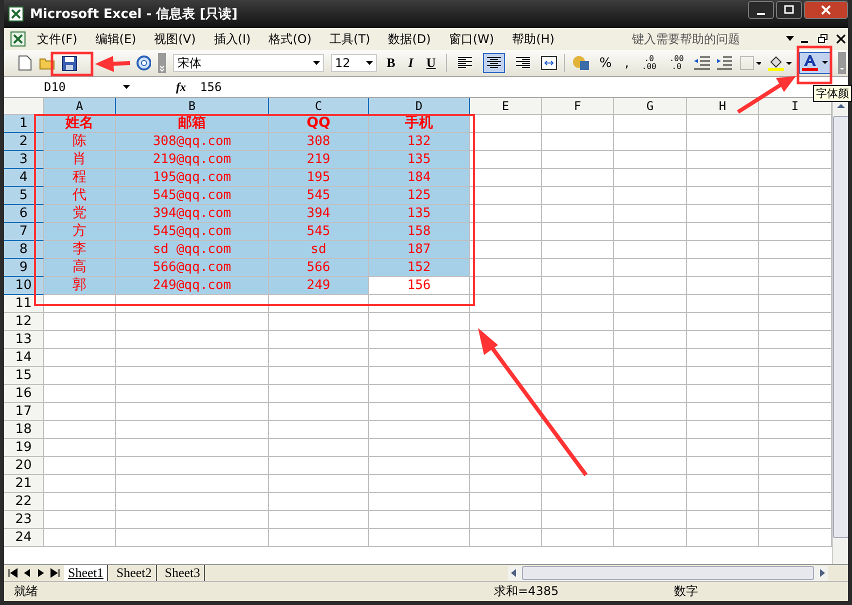 This screenshot has width=852, height=605. Describe the element at coordinates (24, 376) in the screenshot. I see `row-header: 15` at that location.